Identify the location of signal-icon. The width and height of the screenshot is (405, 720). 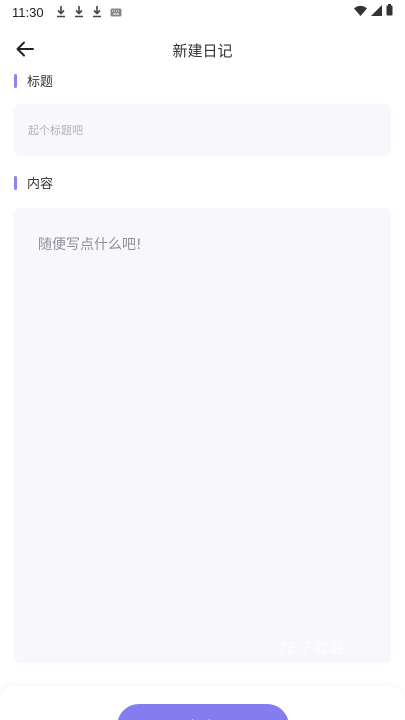
(376, 12).